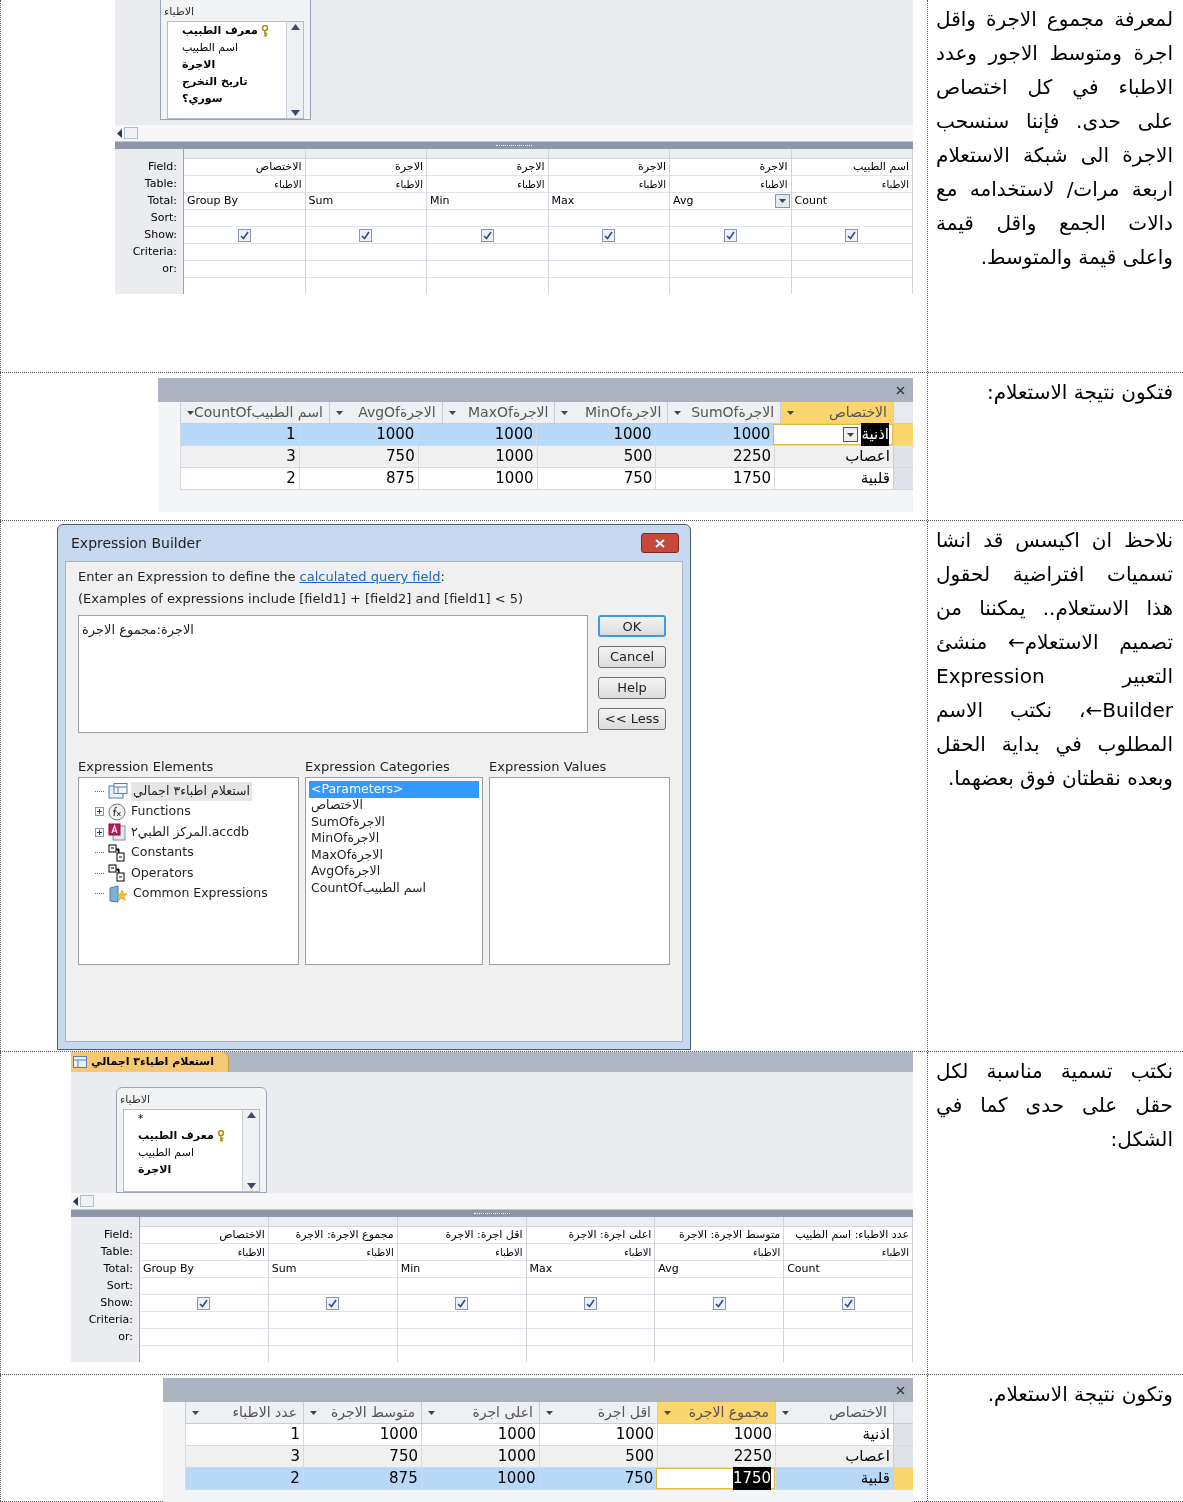  What do you see at coordinates (195, 811) in the screenshot?
I see `tree-item: Functions` at bounding box center [195, 811].